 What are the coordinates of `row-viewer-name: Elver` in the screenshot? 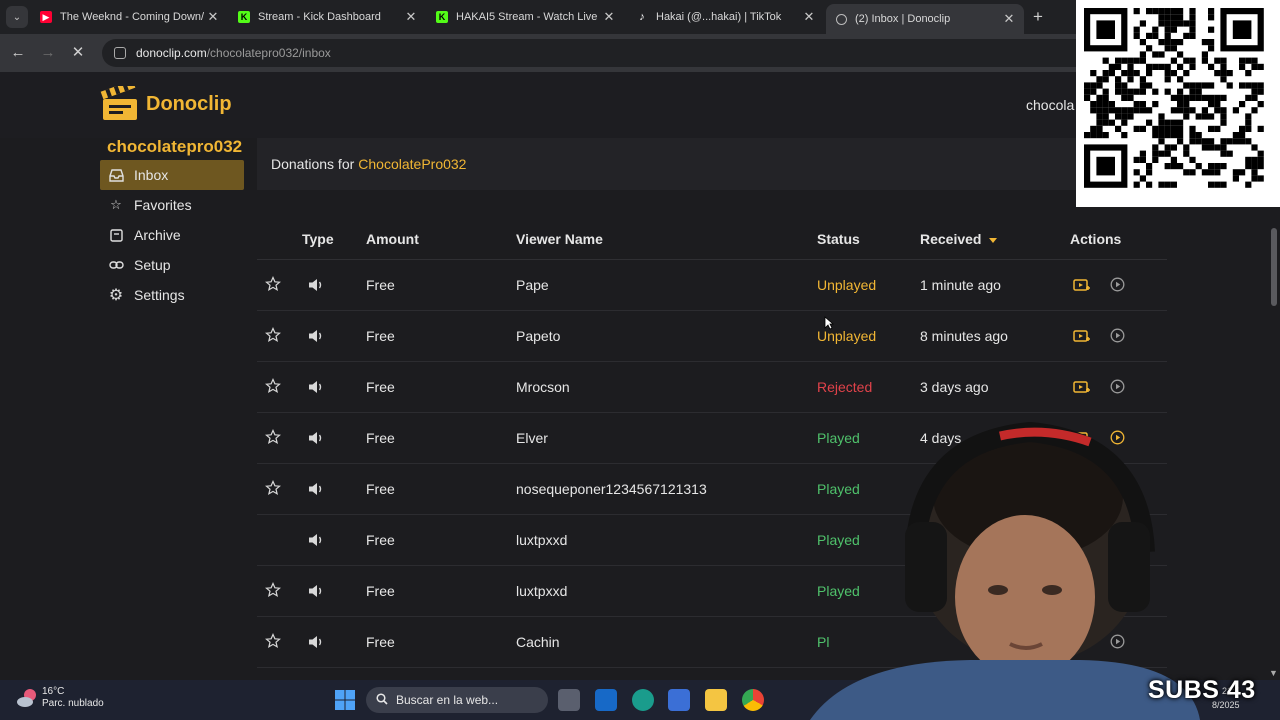 It's located at (532, 438).